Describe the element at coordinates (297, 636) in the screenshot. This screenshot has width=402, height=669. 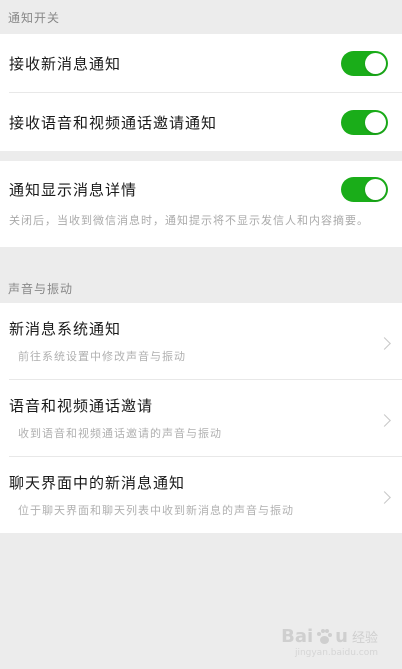
I see `watermark-brand-left: Bai` at that location.